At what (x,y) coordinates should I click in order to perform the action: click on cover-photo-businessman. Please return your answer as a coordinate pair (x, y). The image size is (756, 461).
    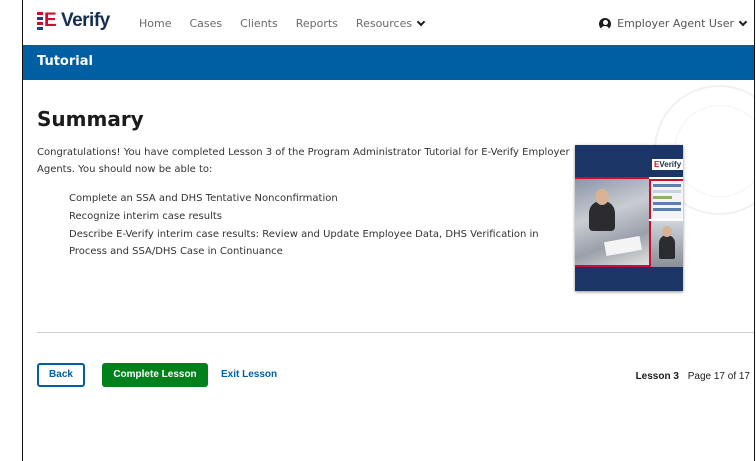
    Looking at the image, I should click on (612, 222).